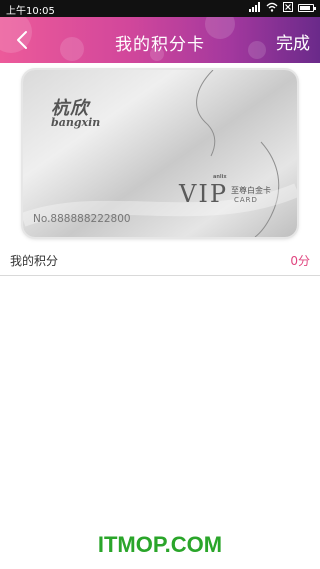 This screenshot has width=320, height=569. Describe the element at coordinates (288, 8) in the screenshot. I see `notification-mute-icon` at that location.